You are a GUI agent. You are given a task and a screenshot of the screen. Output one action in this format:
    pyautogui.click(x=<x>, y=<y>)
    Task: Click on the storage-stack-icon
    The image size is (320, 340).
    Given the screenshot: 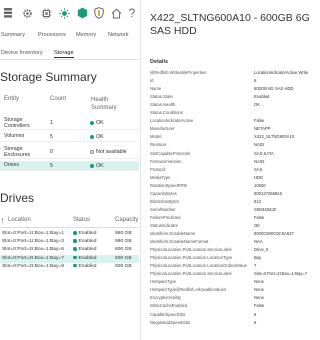 What is the action you would take?
    pyautogui.click(x=8, y=13)
    